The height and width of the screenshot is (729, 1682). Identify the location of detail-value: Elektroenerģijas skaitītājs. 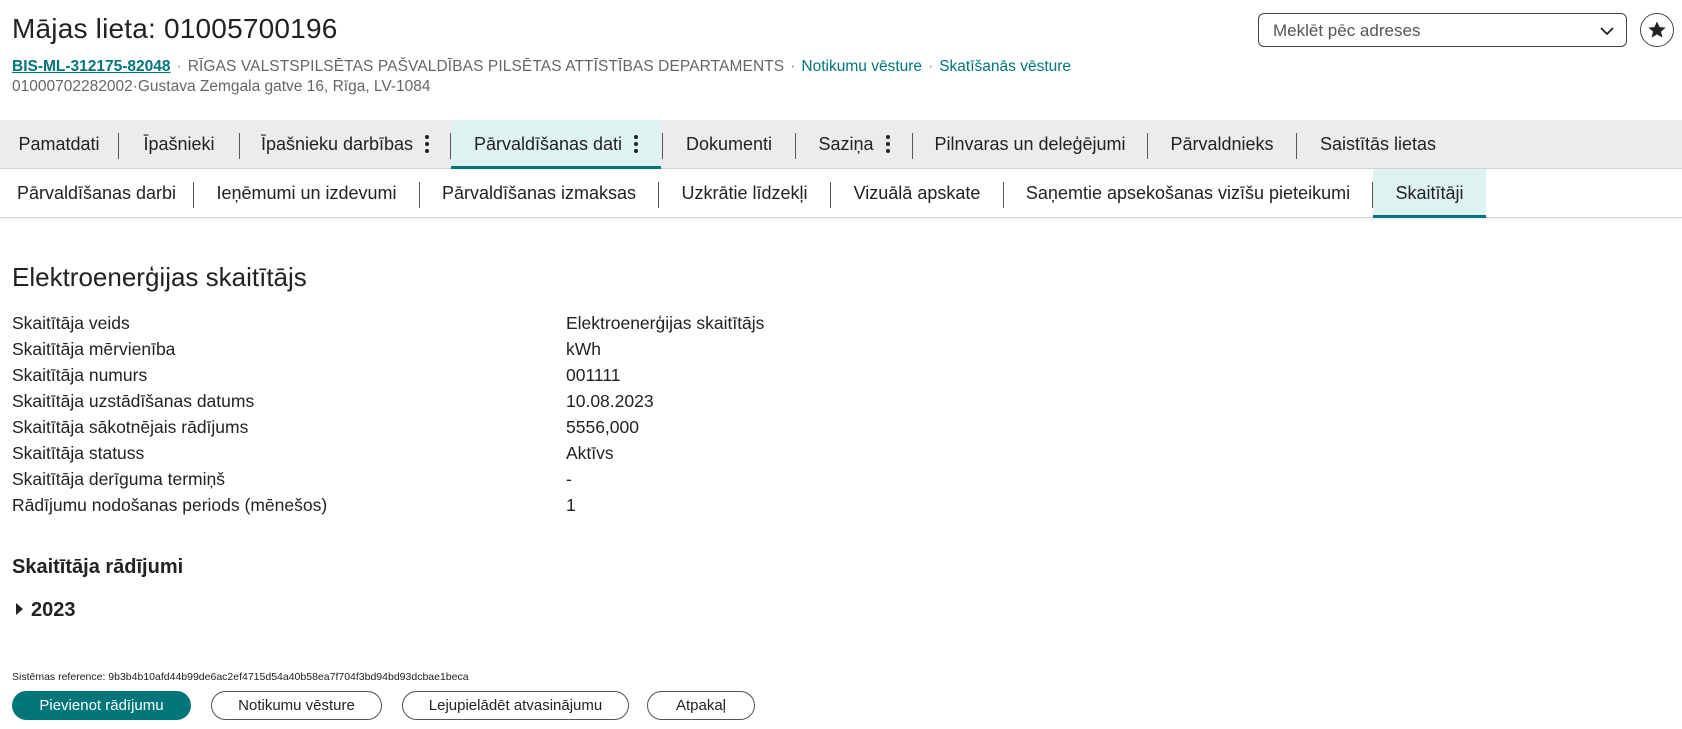
(665, 323).